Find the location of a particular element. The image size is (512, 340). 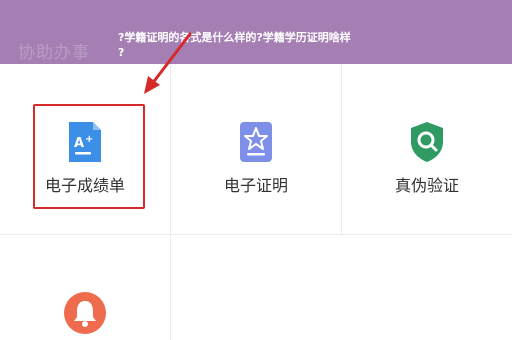

verify-shield-icon is located at coordinates (427, 142).